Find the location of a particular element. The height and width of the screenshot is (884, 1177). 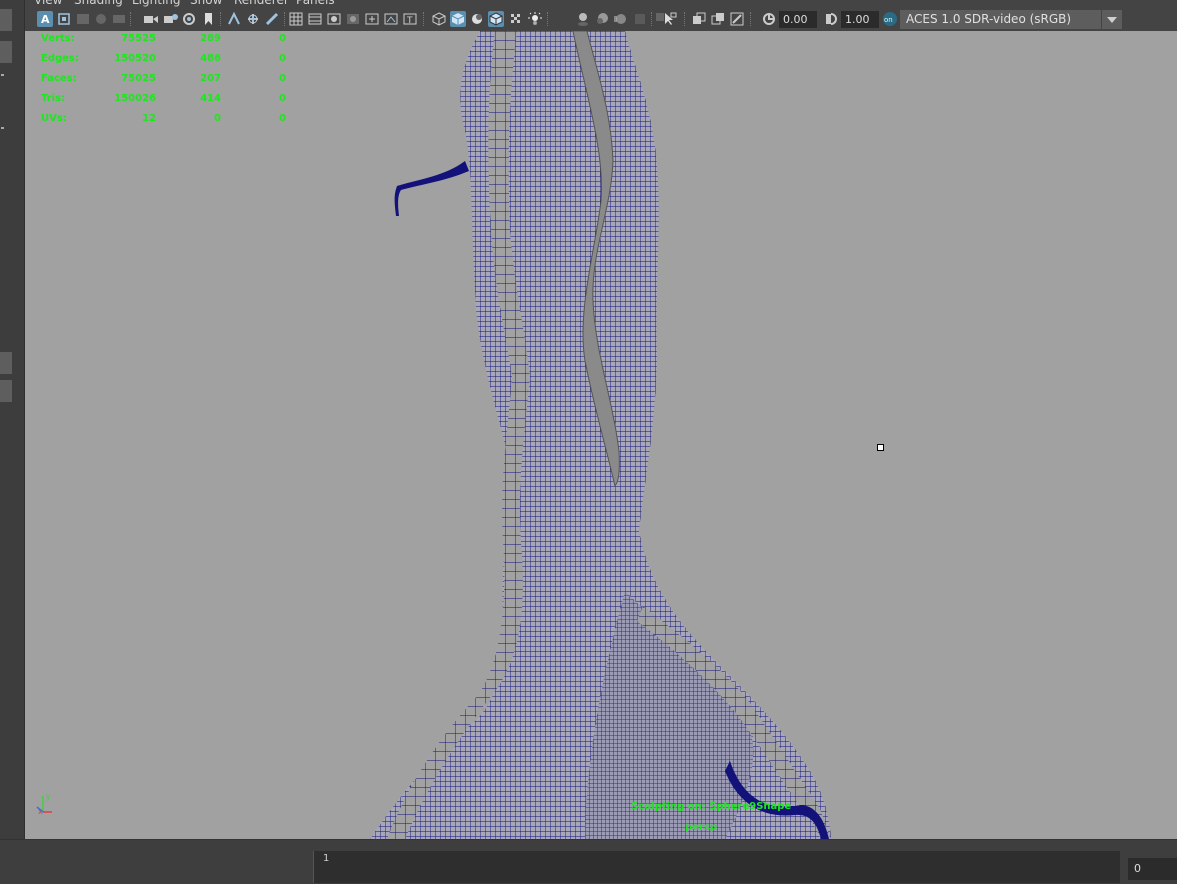

camera-attributes-icon is located at coordinates (64, 19).